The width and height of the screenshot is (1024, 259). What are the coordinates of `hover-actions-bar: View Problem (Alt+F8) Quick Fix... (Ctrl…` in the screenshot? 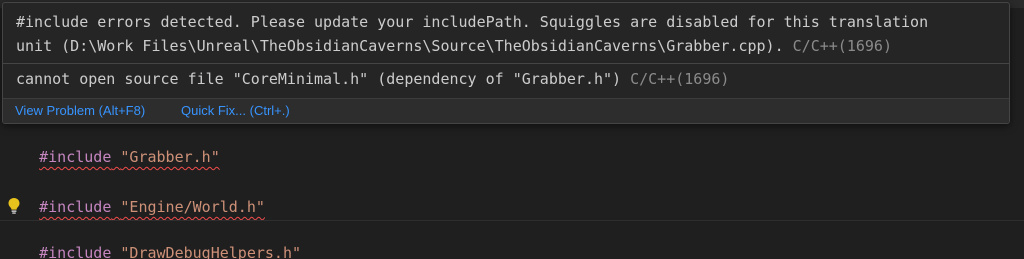 It's located at (506, 110).